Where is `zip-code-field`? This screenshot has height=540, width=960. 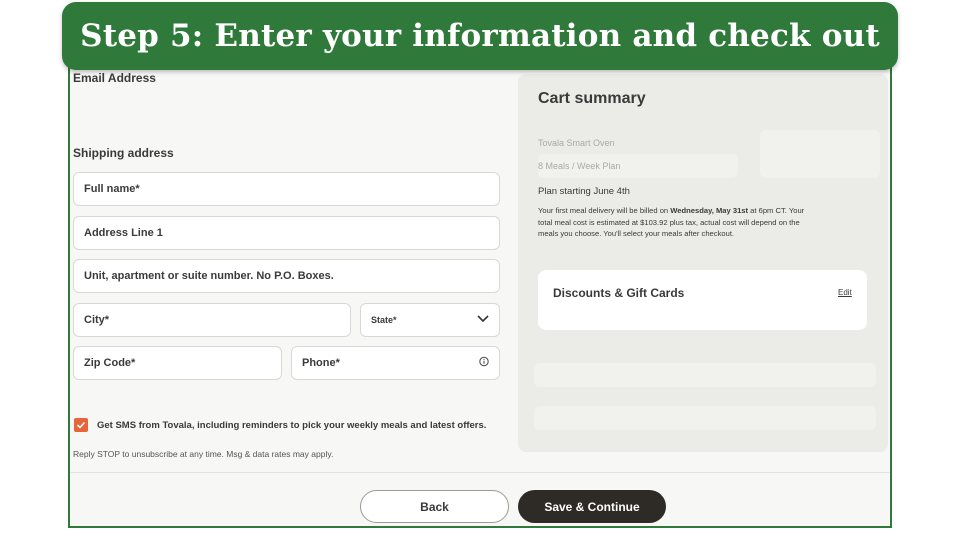
zip-code-field is located at coordinates (177, 363).